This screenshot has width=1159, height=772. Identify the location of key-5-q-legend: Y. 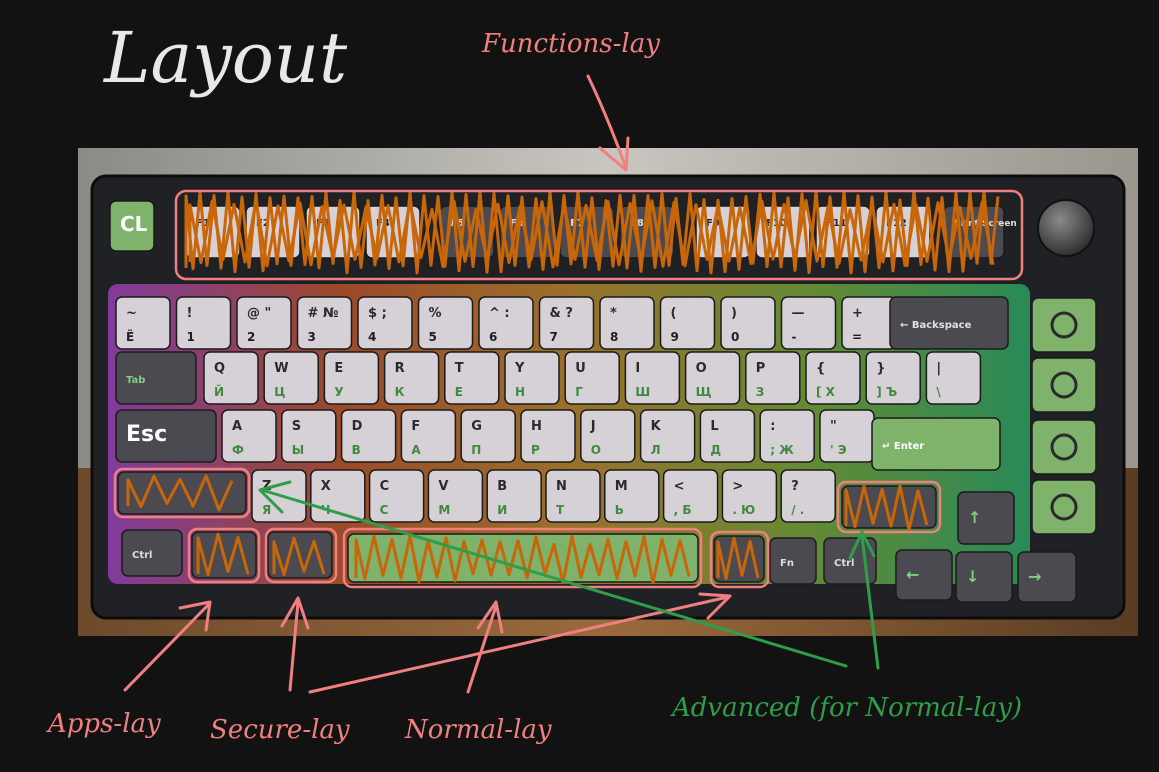
(519, 368).